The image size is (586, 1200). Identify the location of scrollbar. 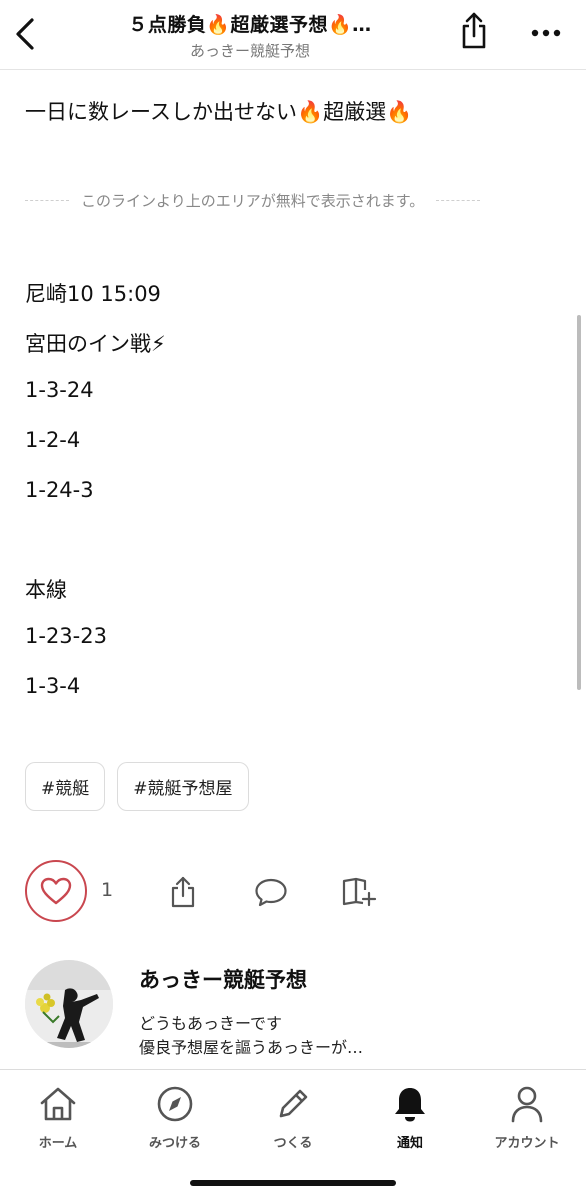
(579, 502).